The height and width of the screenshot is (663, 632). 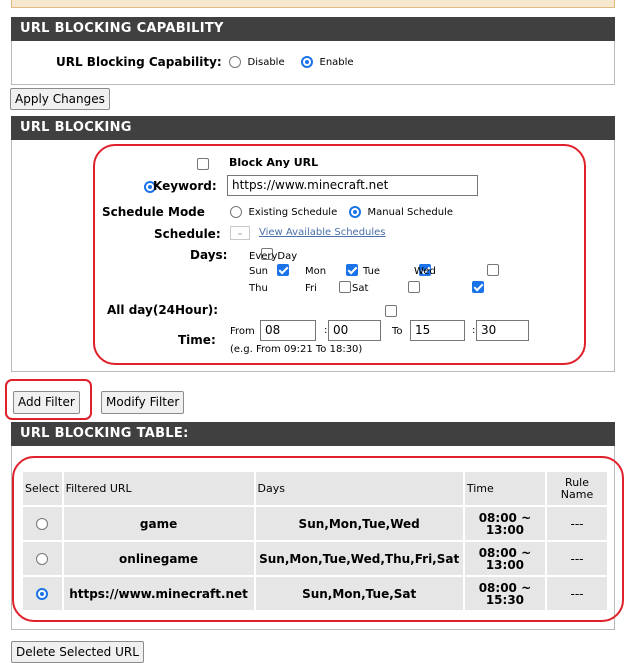 I want to click on delete-selected-url-button: Delete Selected URL, so click(x=77, y=652).